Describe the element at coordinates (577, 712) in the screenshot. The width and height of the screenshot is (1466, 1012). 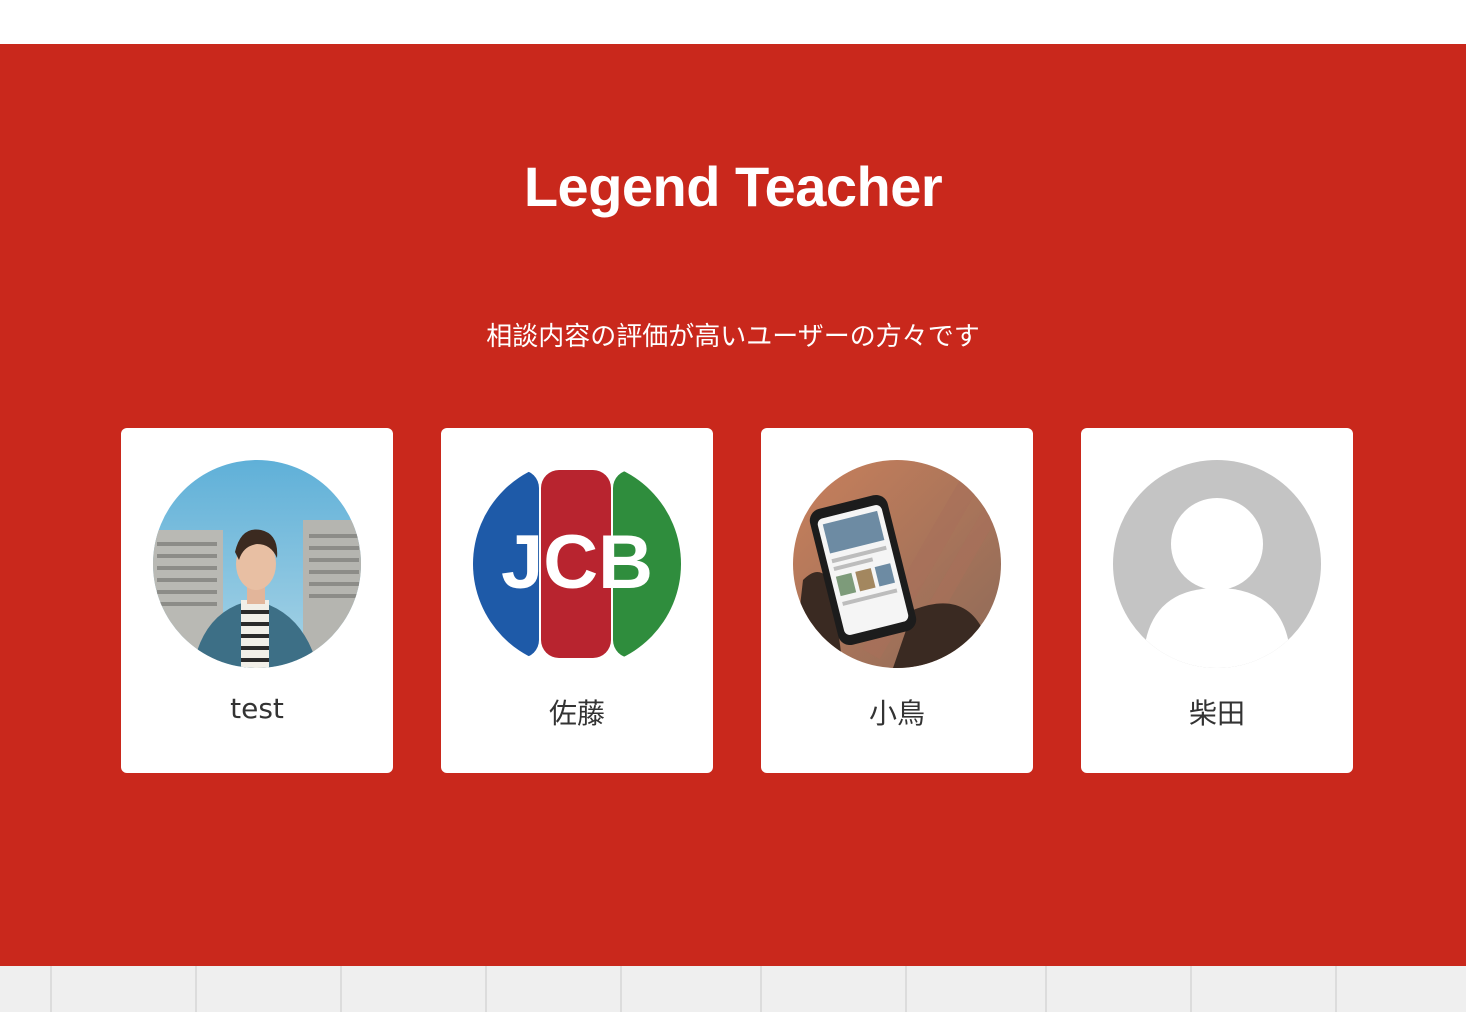
I see `teacher-name: 佐藤` at that location.